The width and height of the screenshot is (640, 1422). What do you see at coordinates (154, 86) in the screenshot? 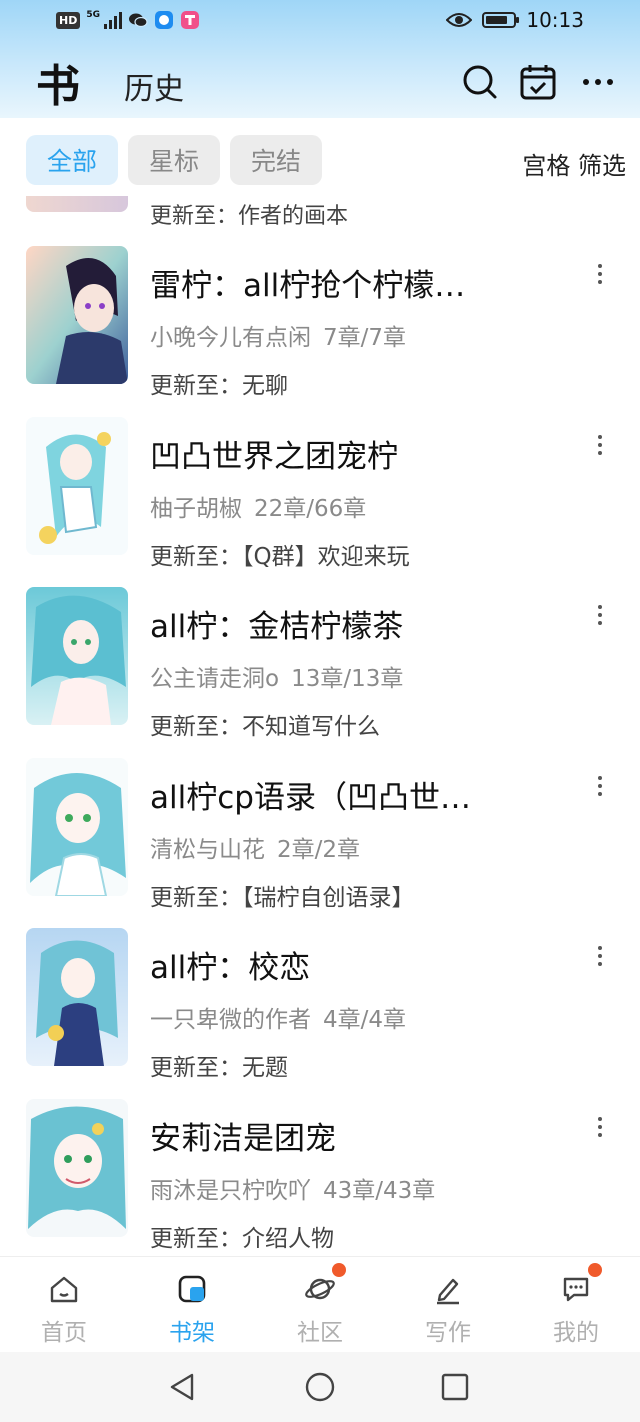
I see `tab-history: 历史` at bounding box center [154, 86].